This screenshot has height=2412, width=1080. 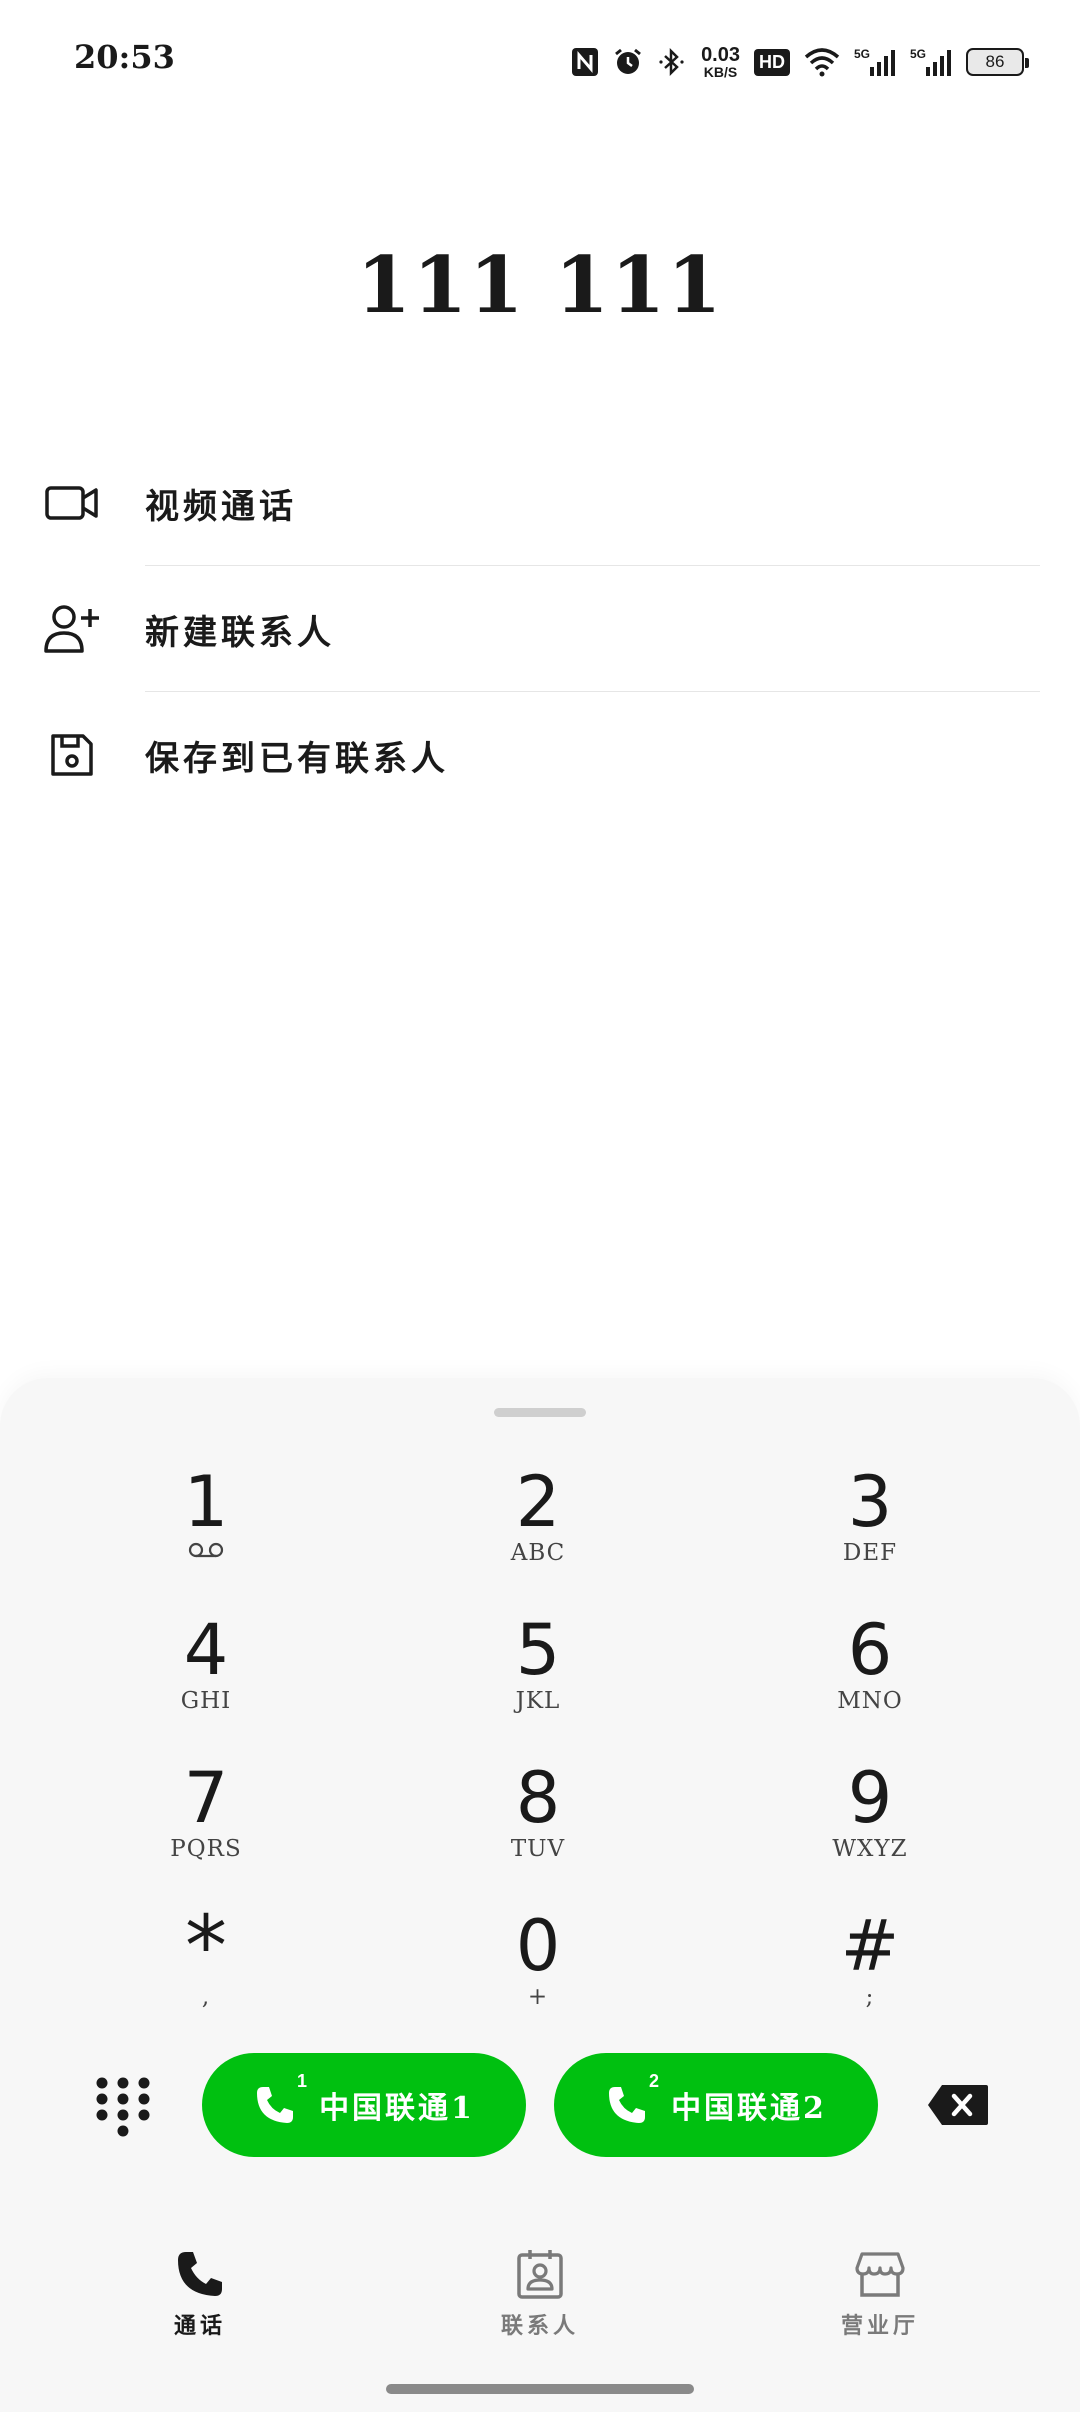 I want to click on key-letters: PQRS, so click(x=206, y=1849).